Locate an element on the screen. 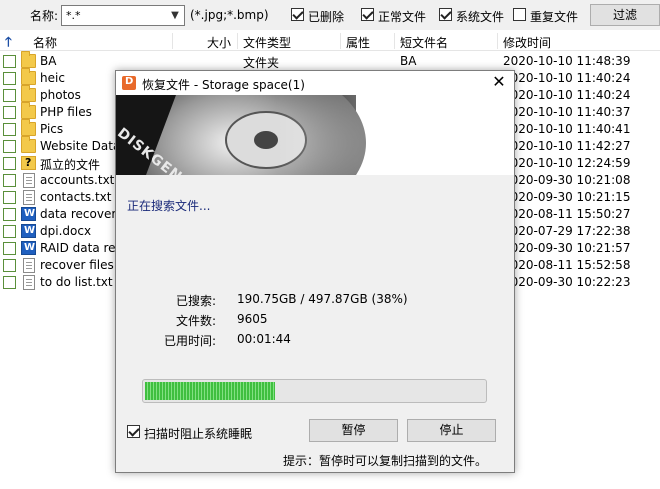  filter-normal-checkbox is located at coordinates (367, 14).